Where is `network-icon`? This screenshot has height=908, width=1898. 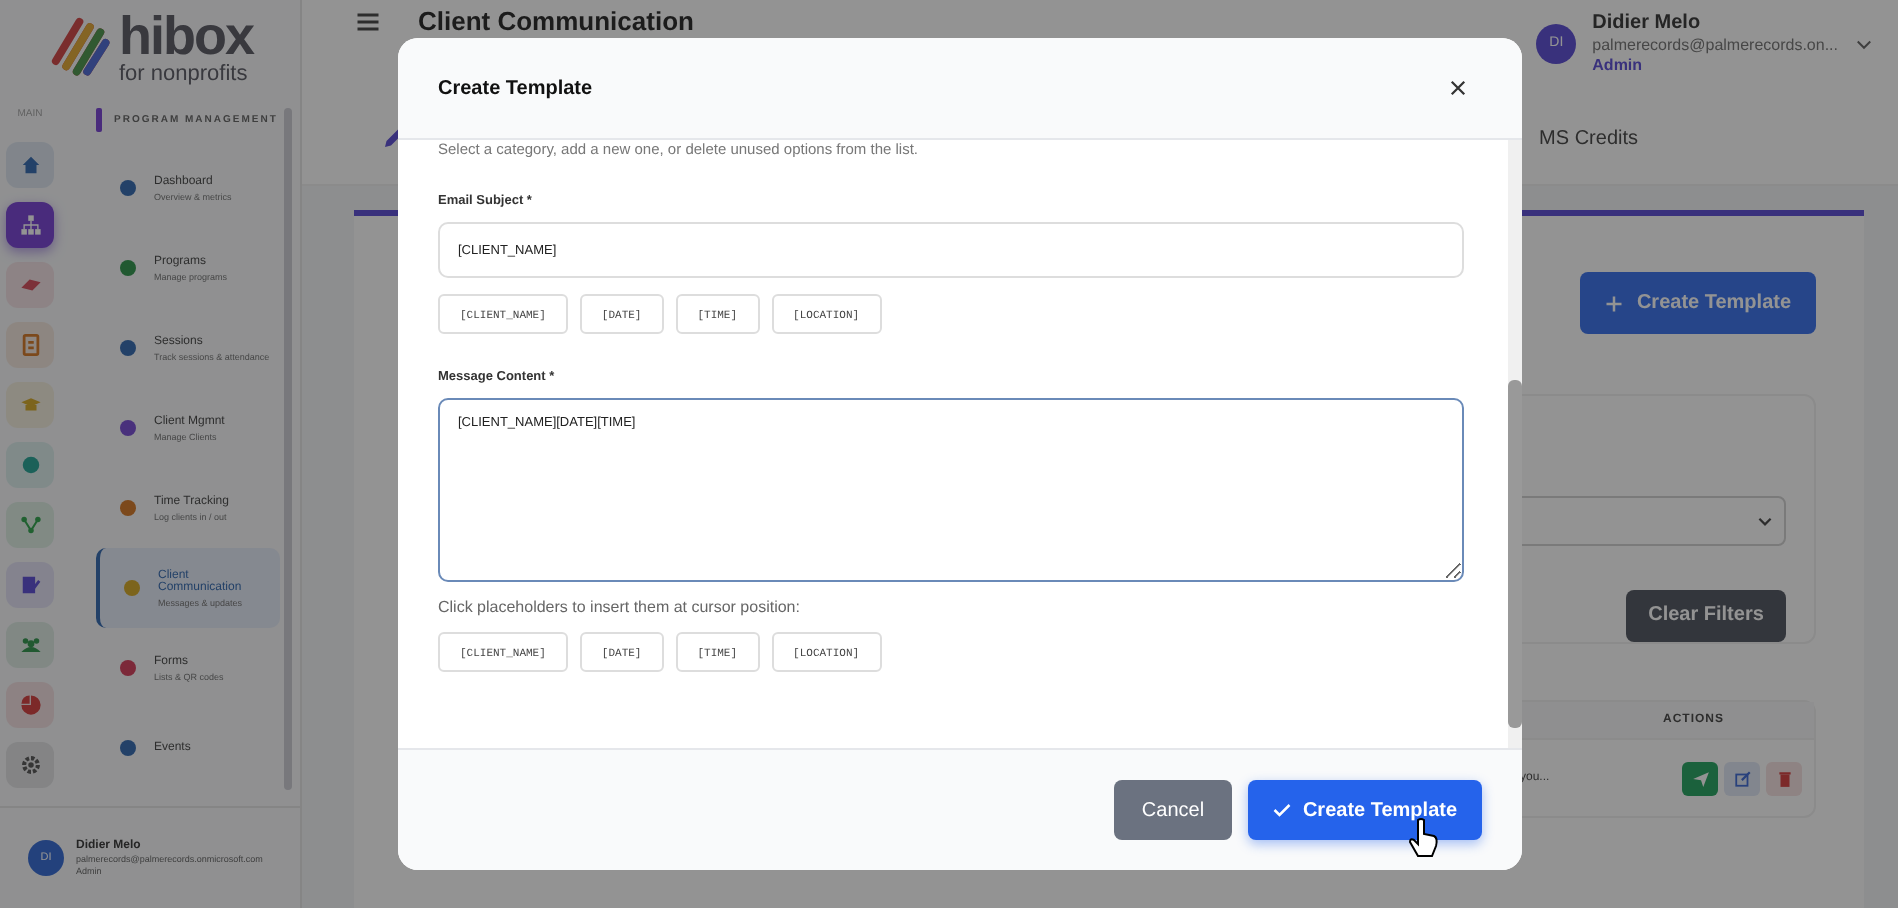
network-icon is located at coordinates (30, 525).